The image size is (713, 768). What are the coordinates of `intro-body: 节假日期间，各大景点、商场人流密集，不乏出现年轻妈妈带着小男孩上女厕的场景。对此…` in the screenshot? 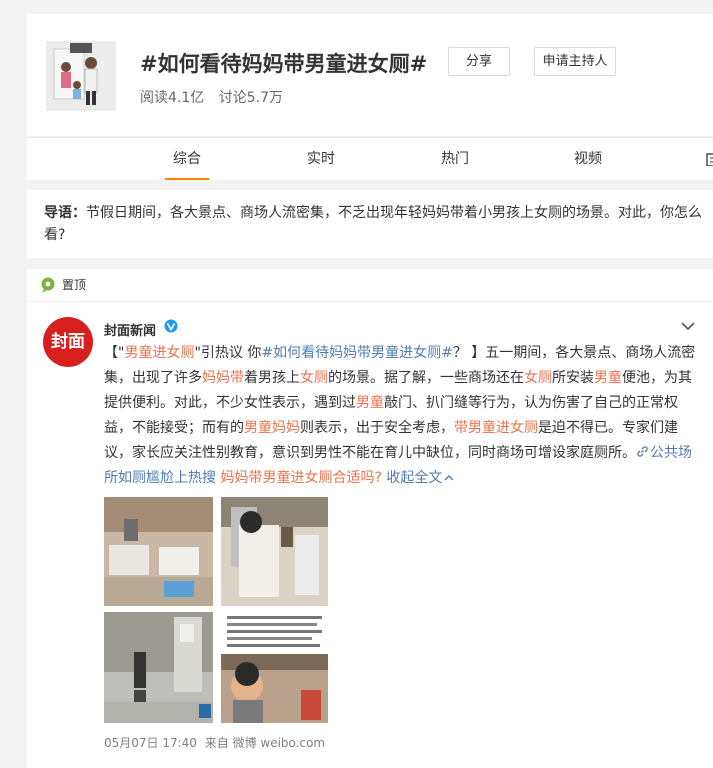 It's located at (373, 224).